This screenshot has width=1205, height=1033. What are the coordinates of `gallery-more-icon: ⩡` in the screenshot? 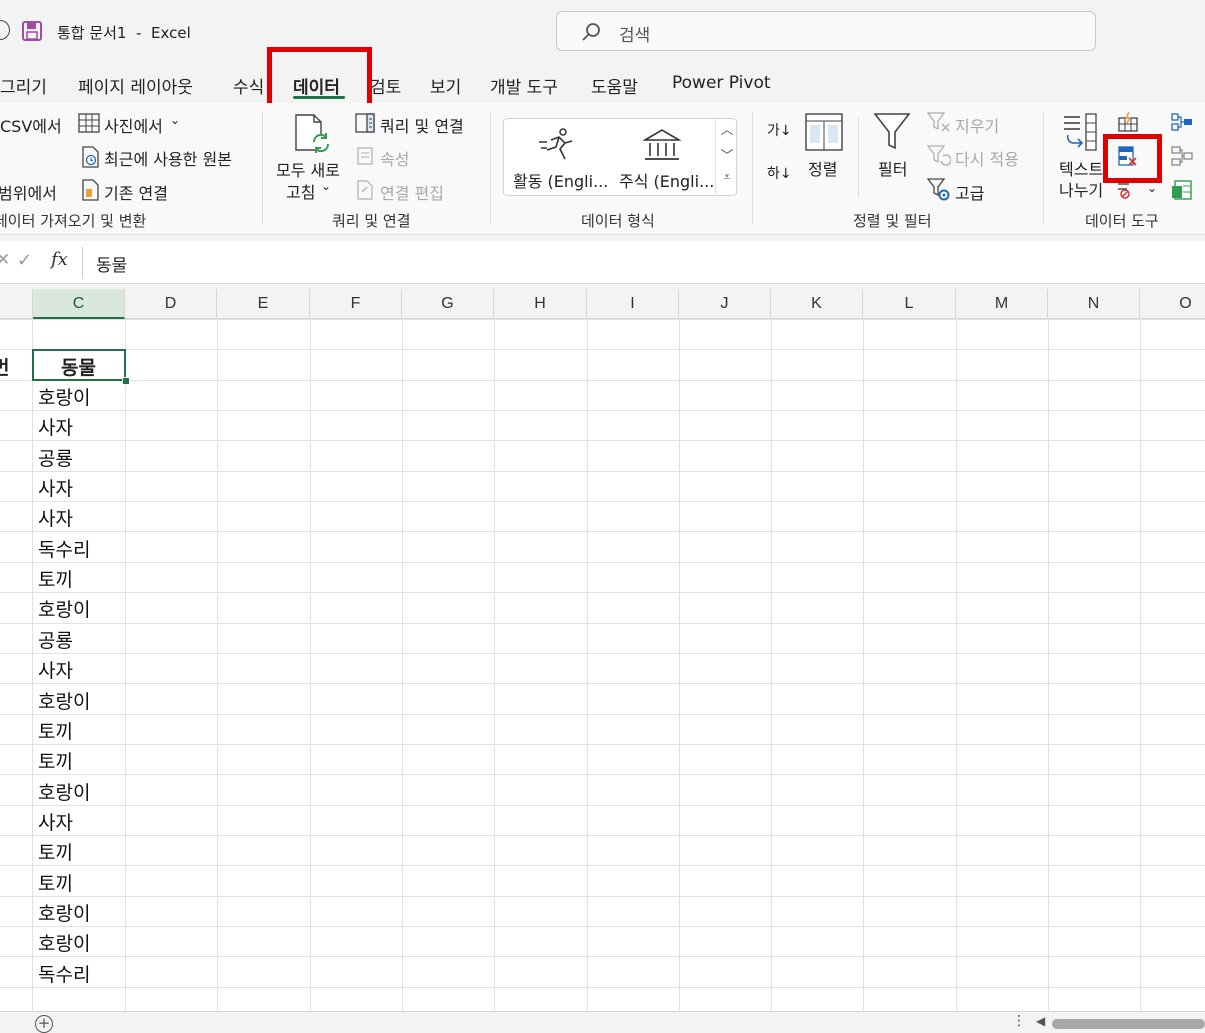 It's located at (726, 182).